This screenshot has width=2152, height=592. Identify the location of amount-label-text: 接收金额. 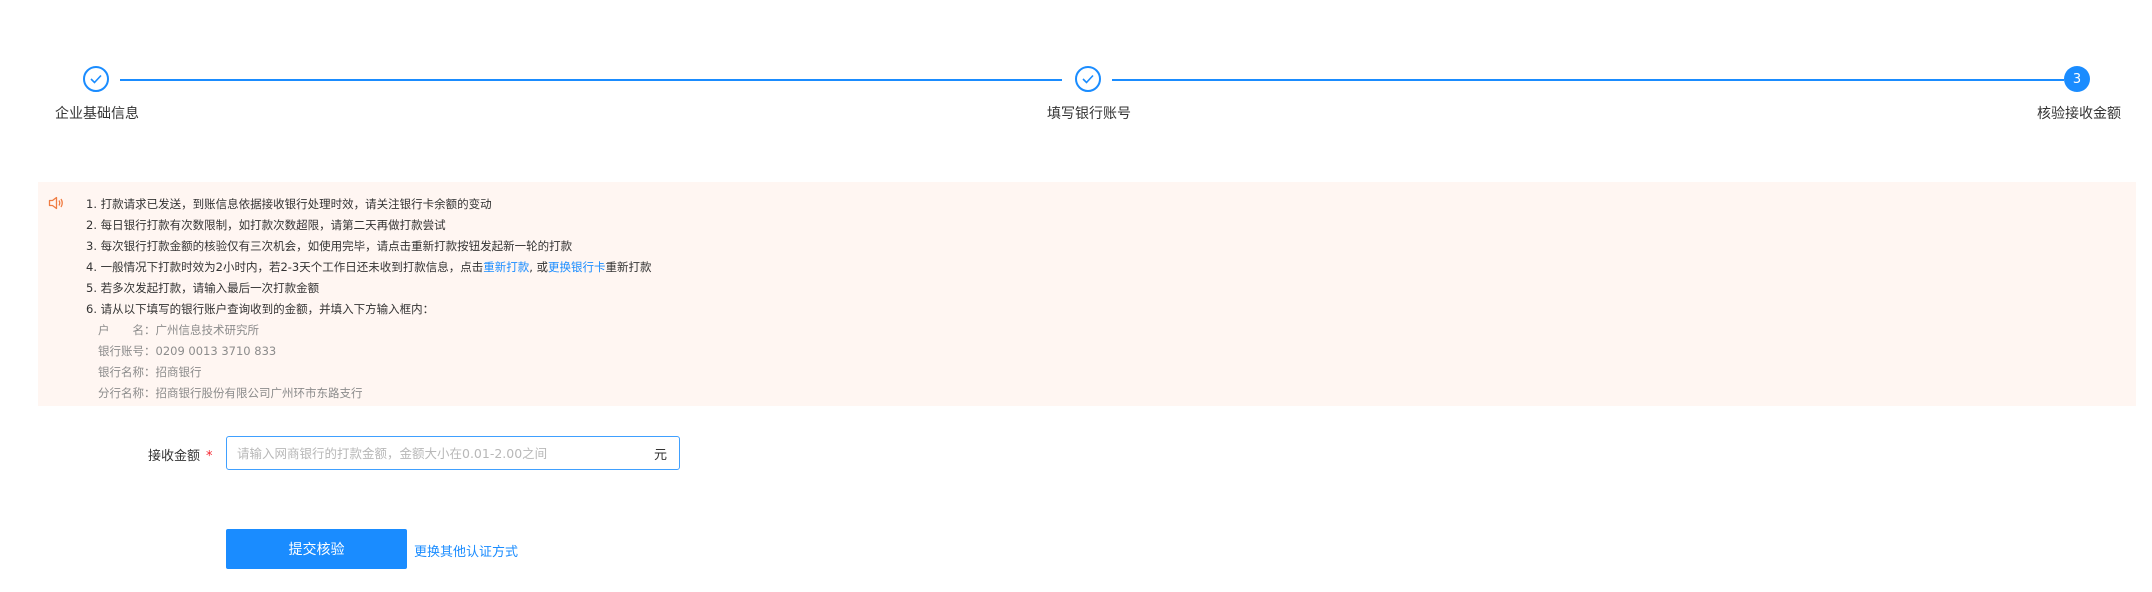
(174, 456).